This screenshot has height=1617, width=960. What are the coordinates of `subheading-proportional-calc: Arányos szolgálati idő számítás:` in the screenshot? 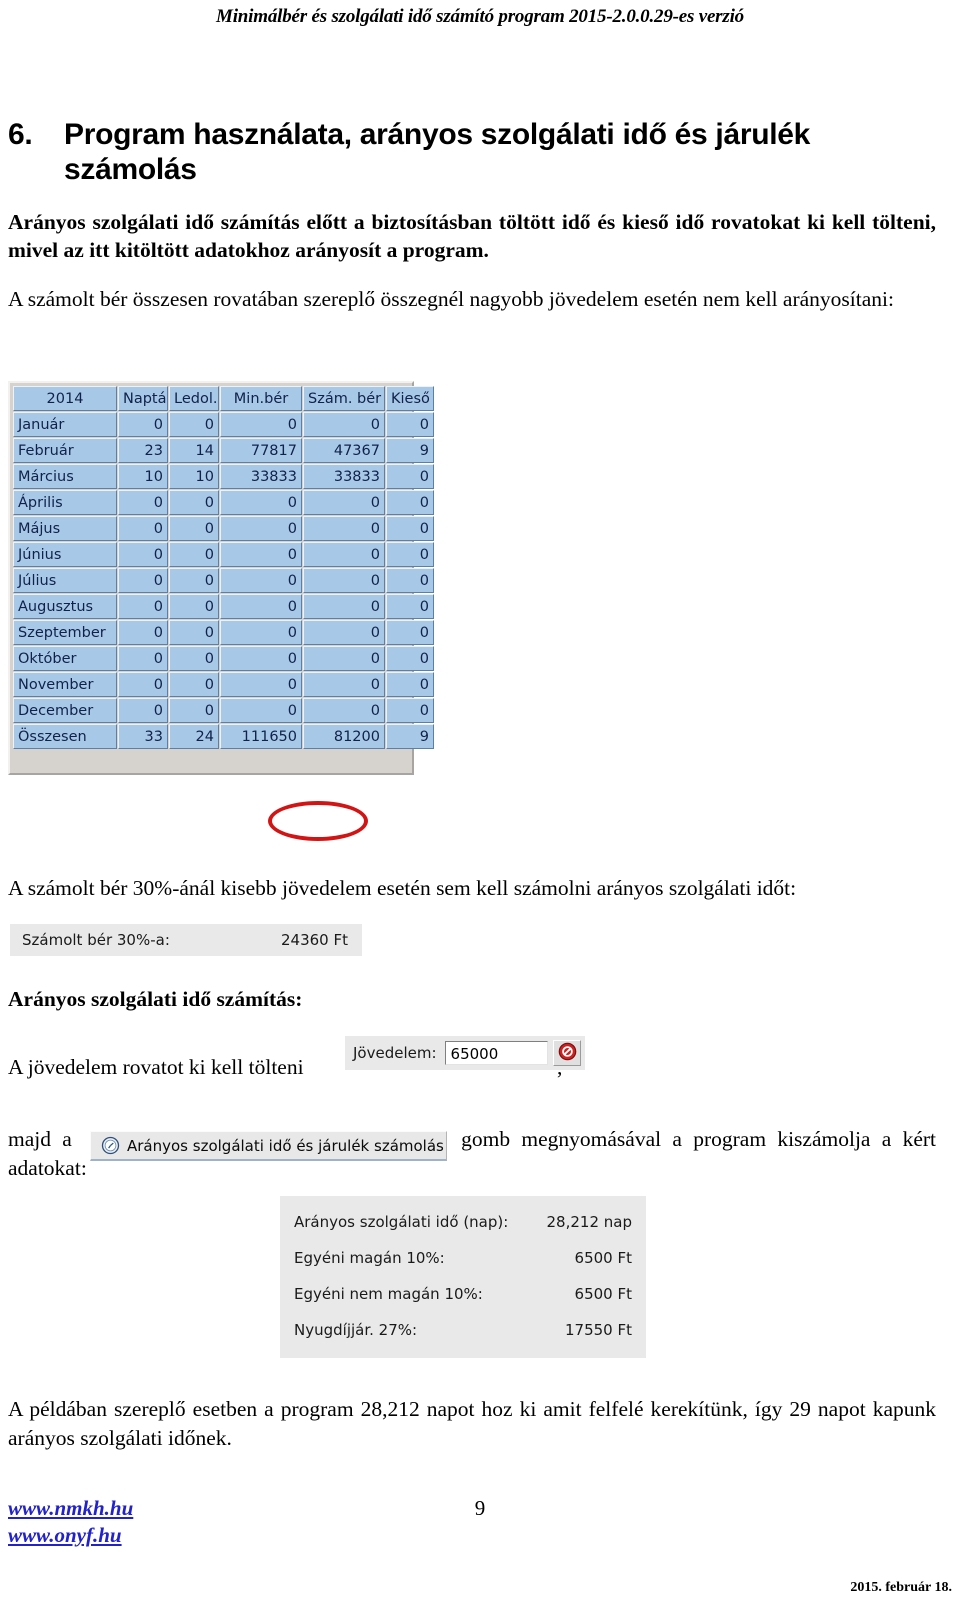 It's located at (155, 999).